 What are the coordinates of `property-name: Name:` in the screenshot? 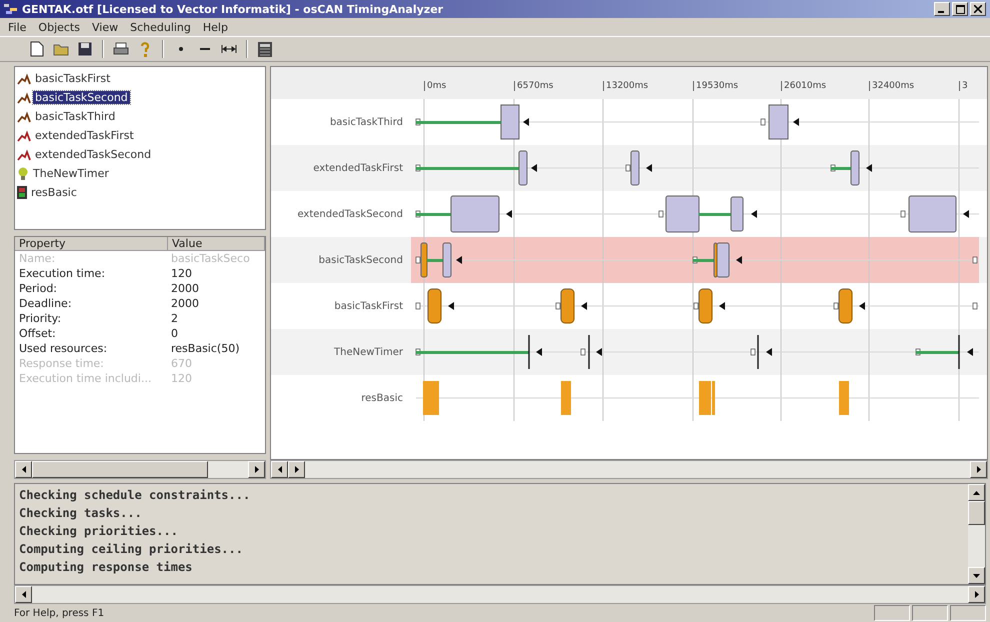 It's located at (37, 258).